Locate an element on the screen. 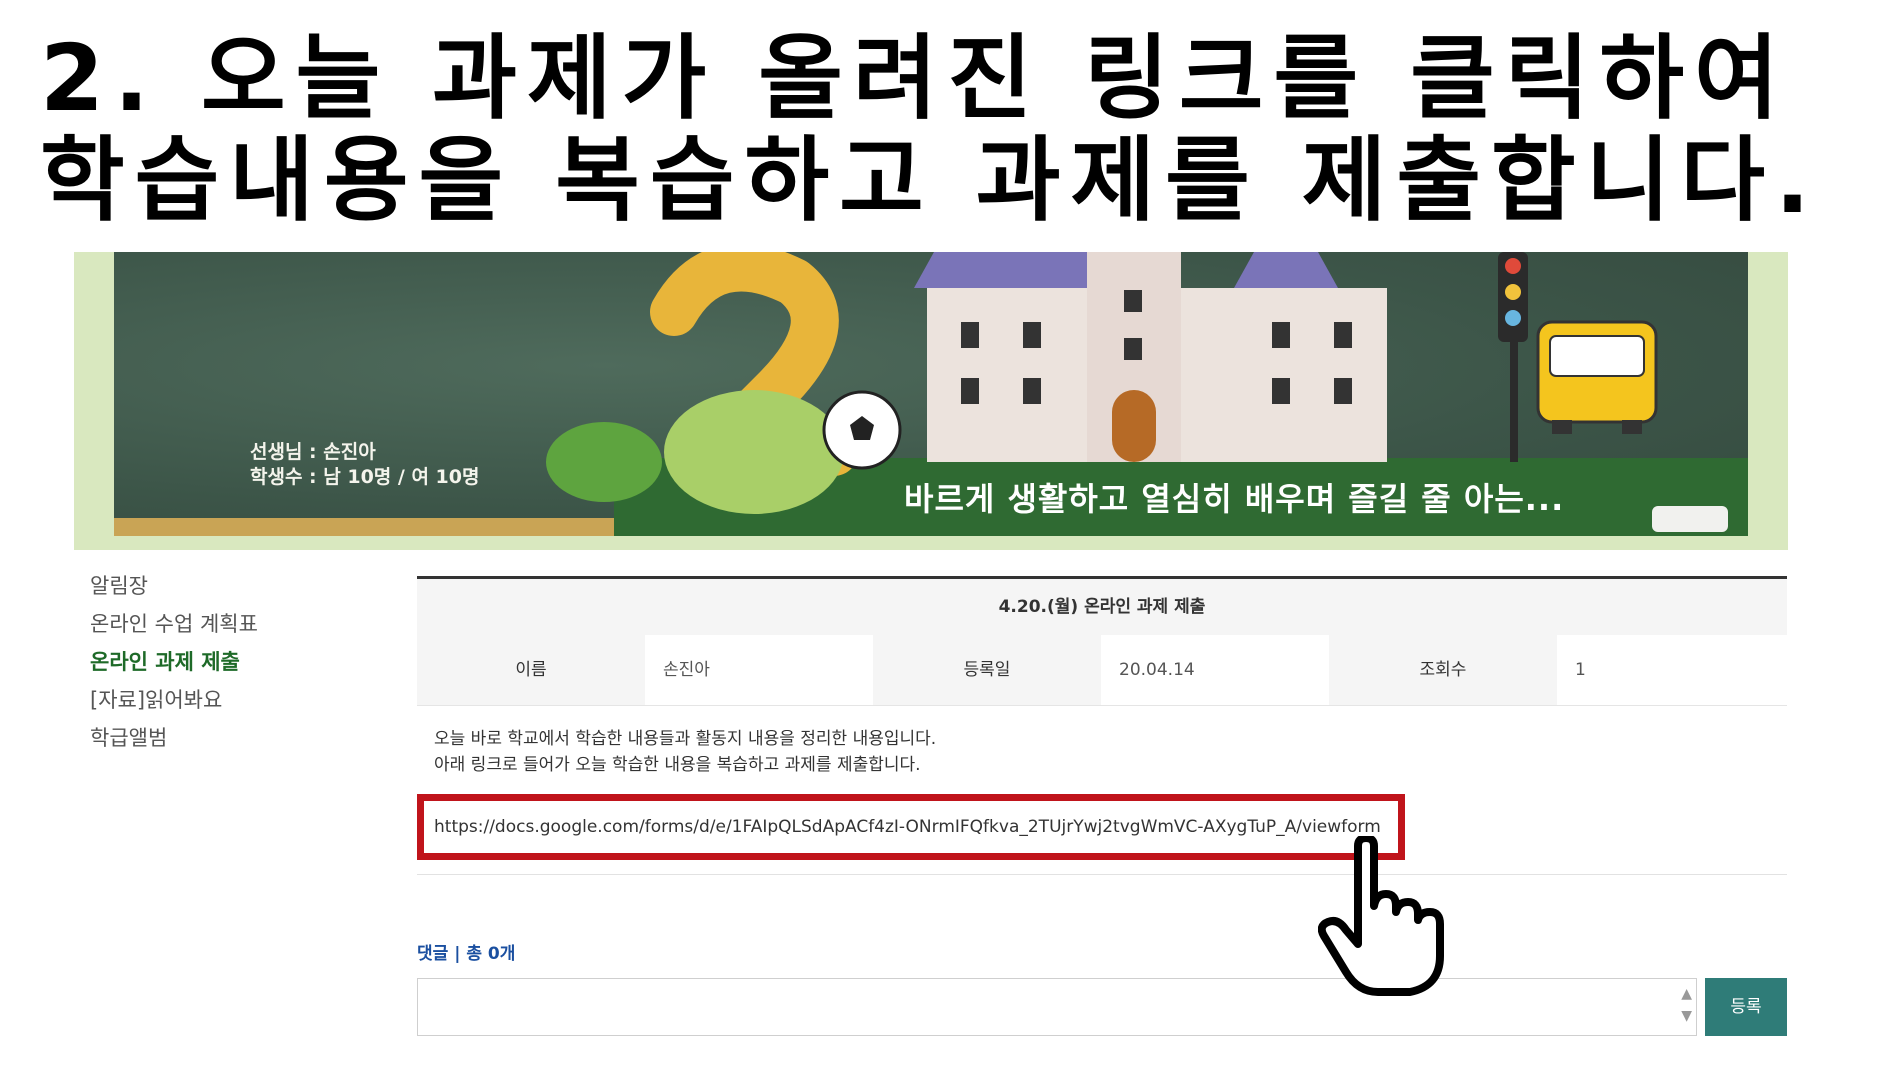 The height and width of the screenshot is (1084, 1884). headline-line-2: 학습내용을 복습하고 과제를 제출합니다. is located at coordinates (930, 180).